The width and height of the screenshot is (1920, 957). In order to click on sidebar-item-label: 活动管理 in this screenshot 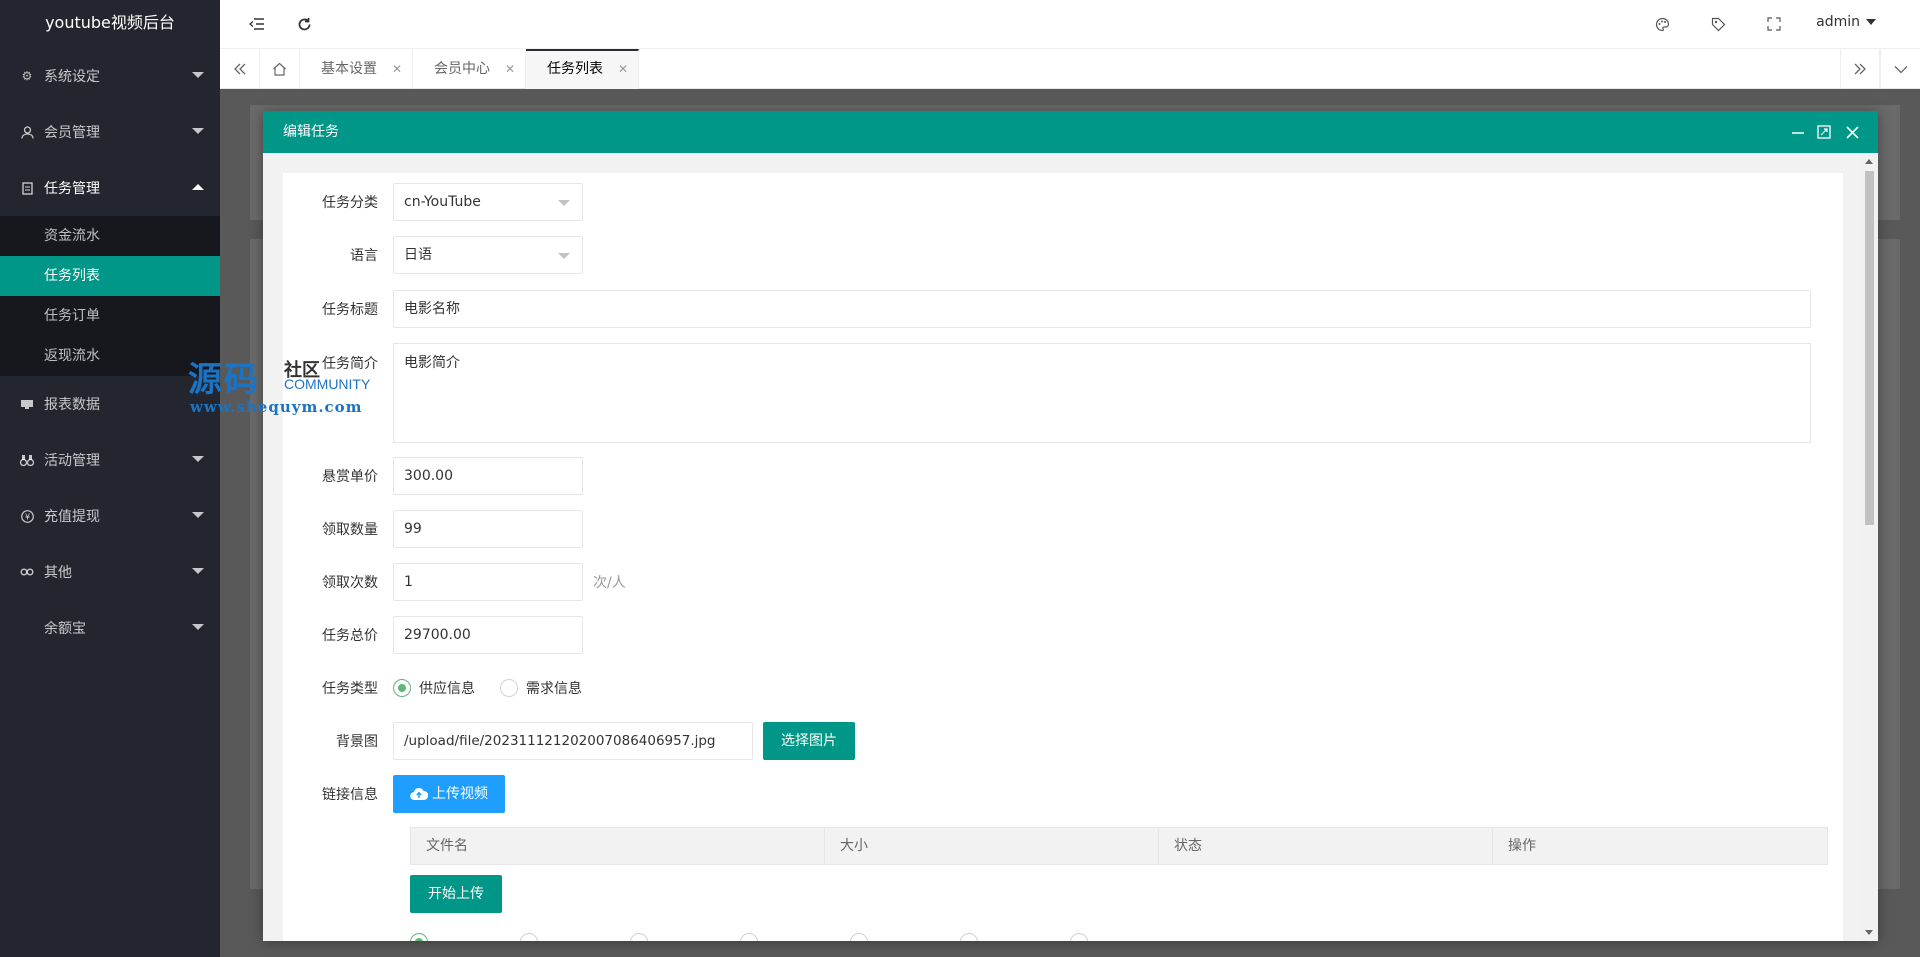, I will do `click(72, 461)`.